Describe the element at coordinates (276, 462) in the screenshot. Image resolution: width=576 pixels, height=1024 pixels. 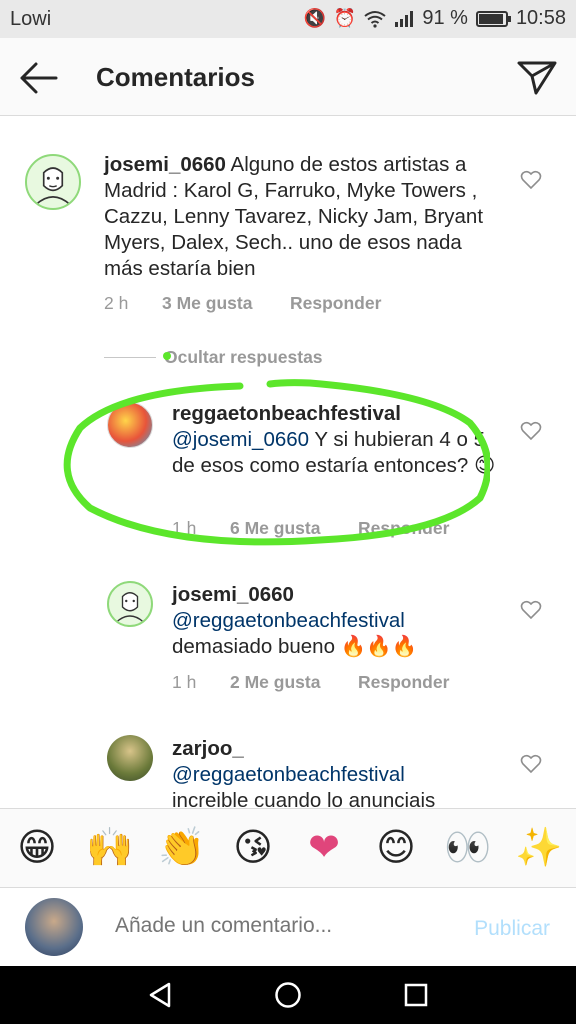
I see `highlight-annotation` at that location.